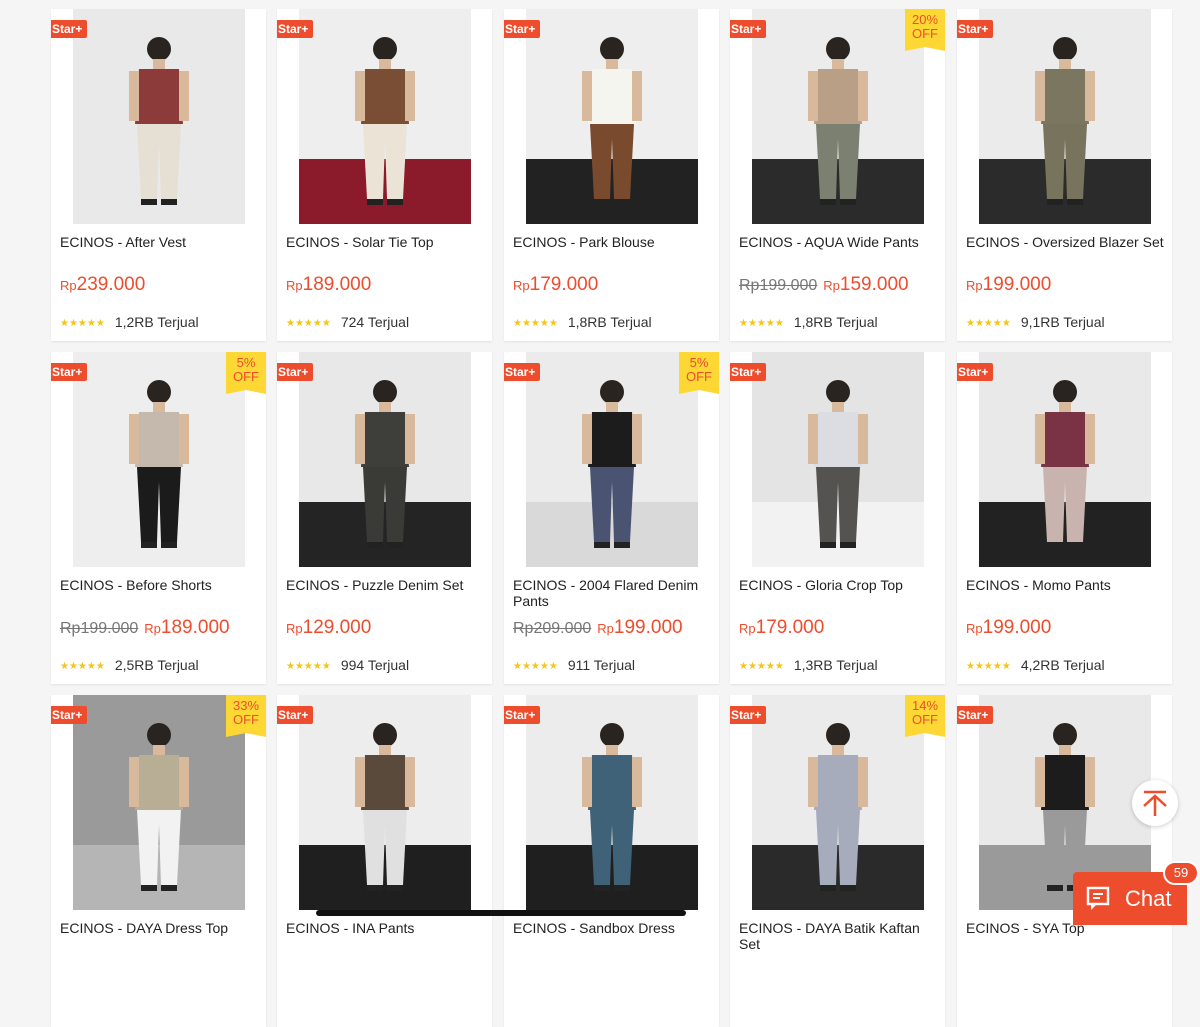 The width and height of the screenshot is (1200, 1027). Describe the element at coordinates (555, 284) in the screenshot. I see `sale-price: Rp179.000` at that location.